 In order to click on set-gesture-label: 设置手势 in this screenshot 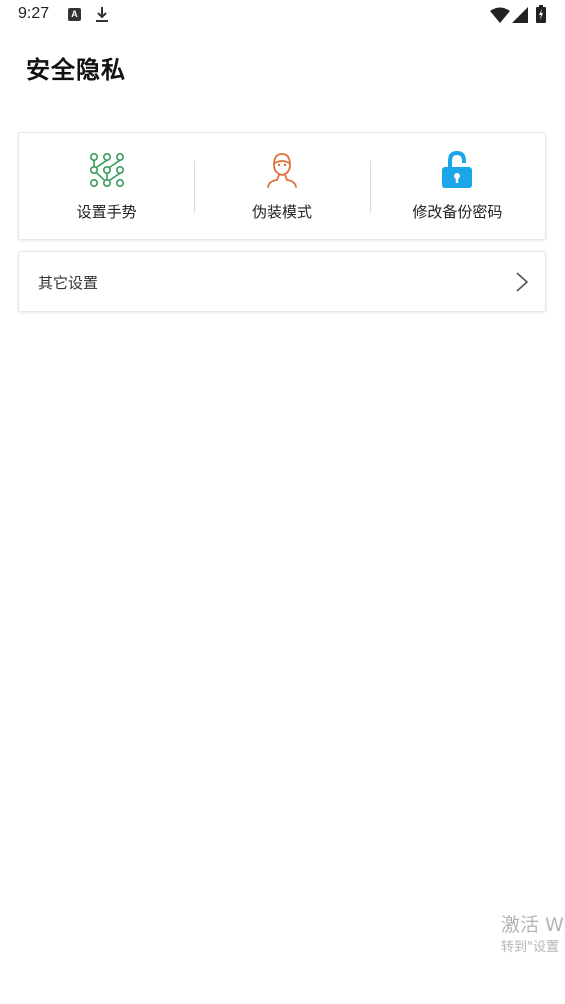, I will do `click(106, 212)`.